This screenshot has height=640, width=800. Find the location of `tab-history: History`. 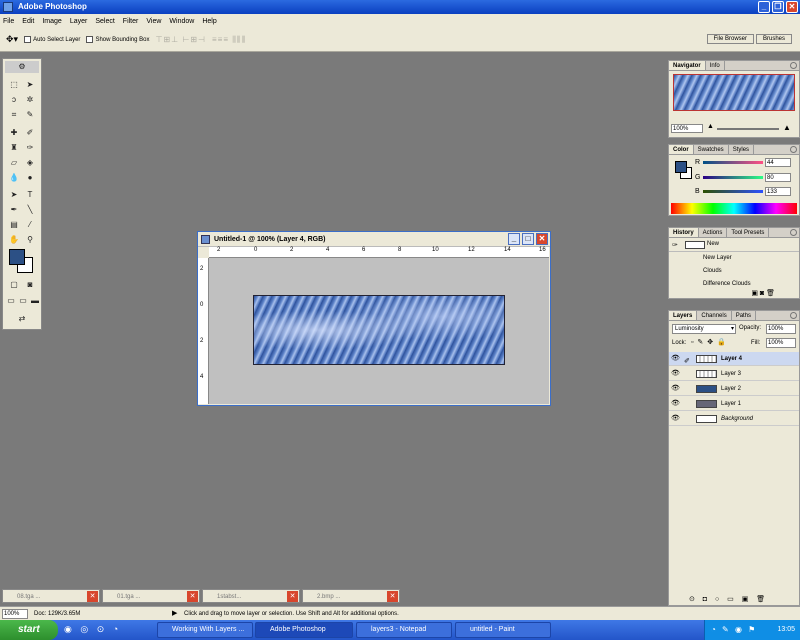

tab-history: History is located at coordinates (684, 232).